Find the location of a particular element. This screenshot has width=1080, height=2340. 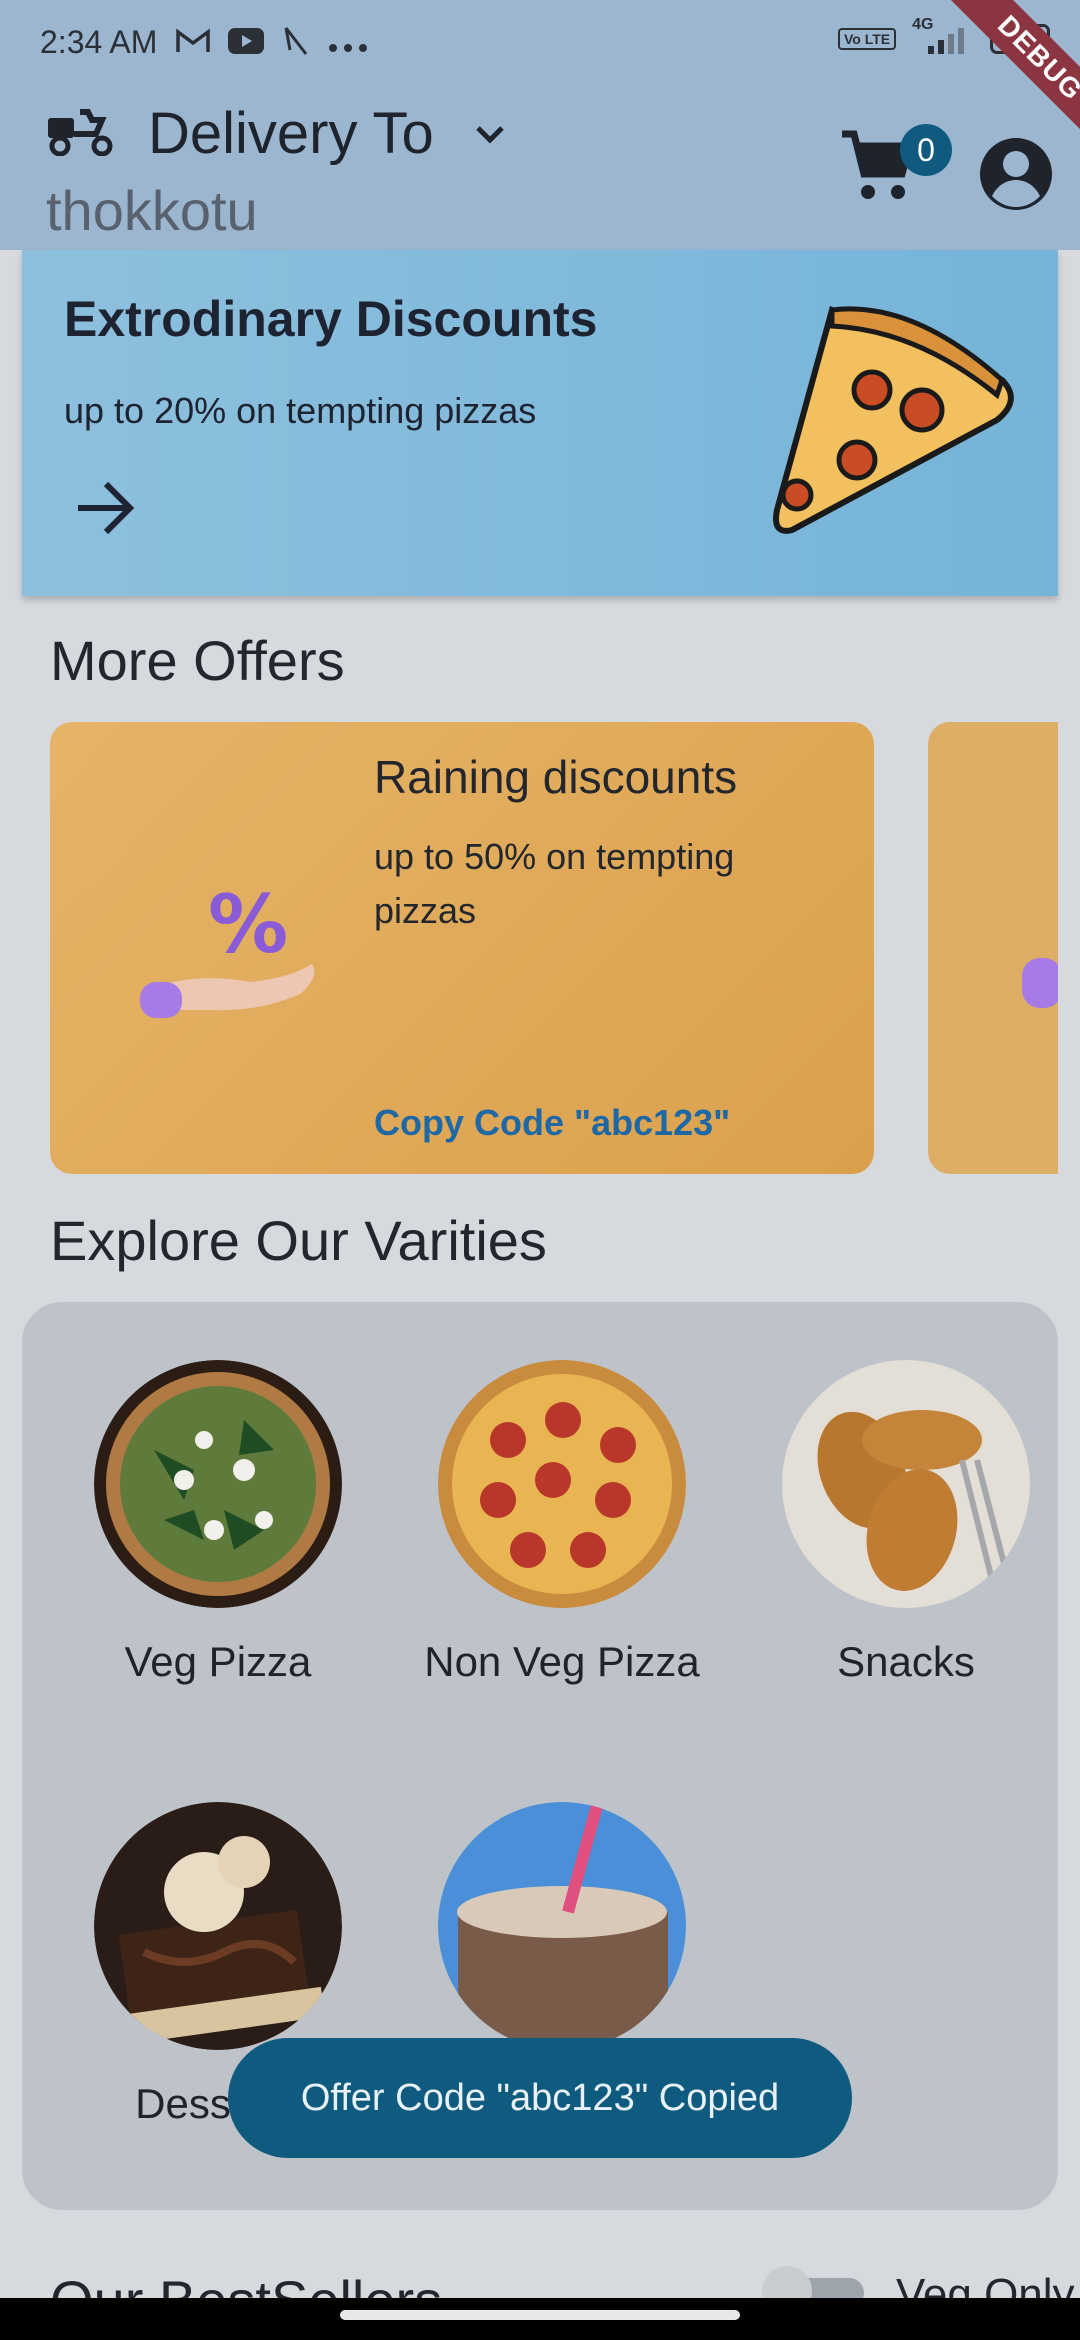

variety-label: Veg Pizza is located at coordinates (218, 1661).